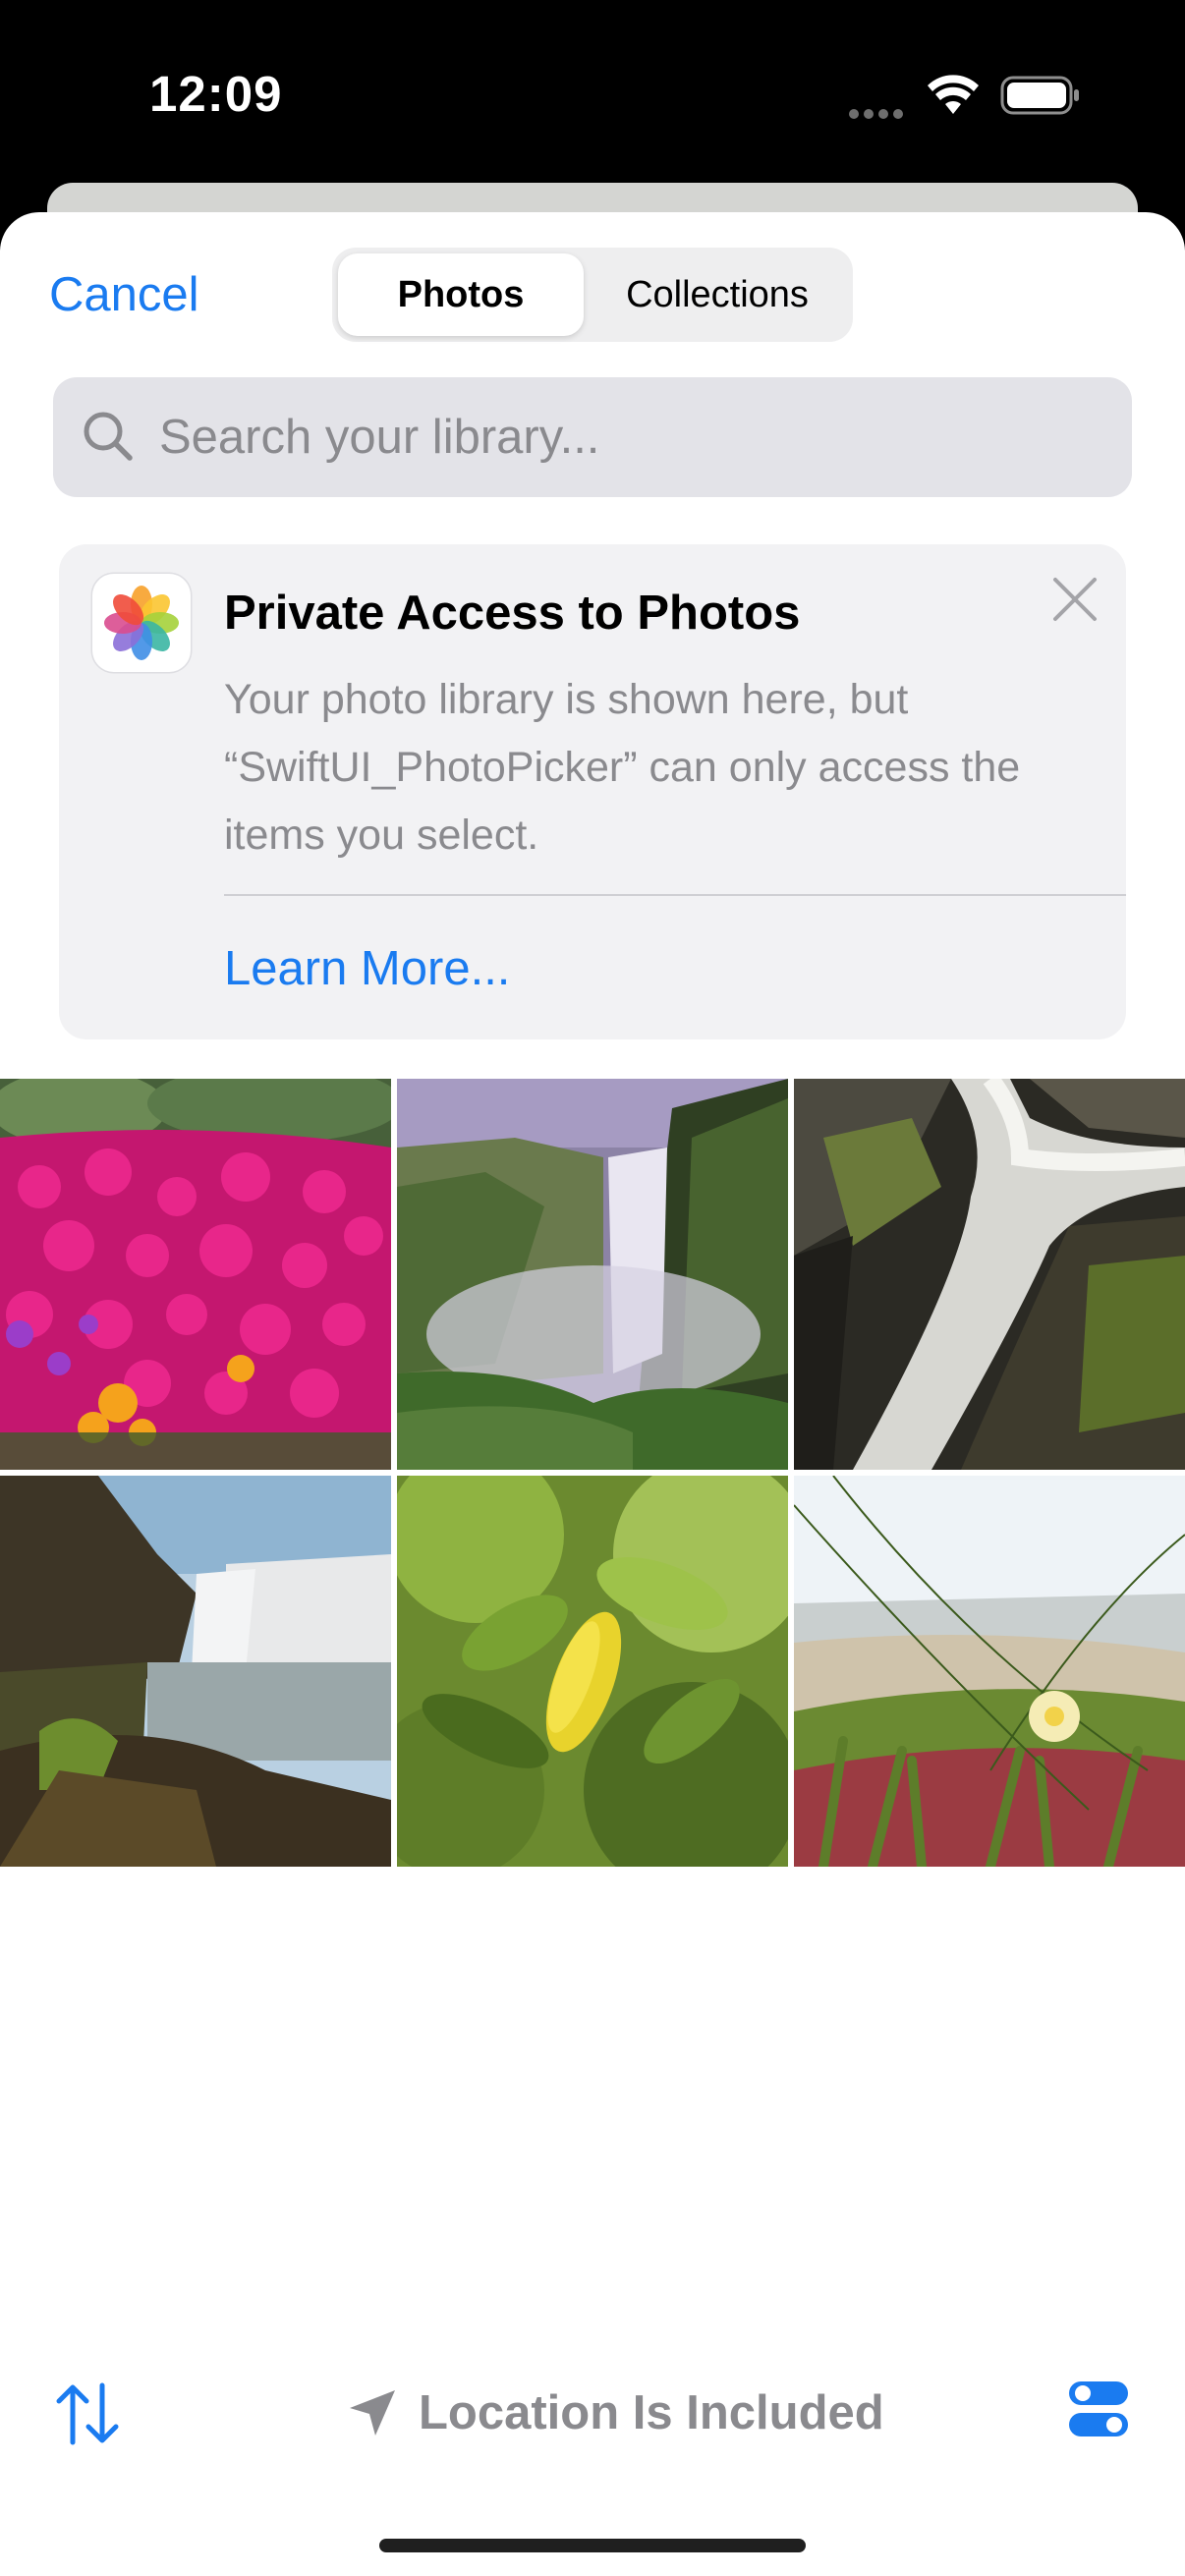  What do you see at coordinates (718, 294) in the screenshot?
I see `tab-collections: Collections` at bounding box center [718, 294].